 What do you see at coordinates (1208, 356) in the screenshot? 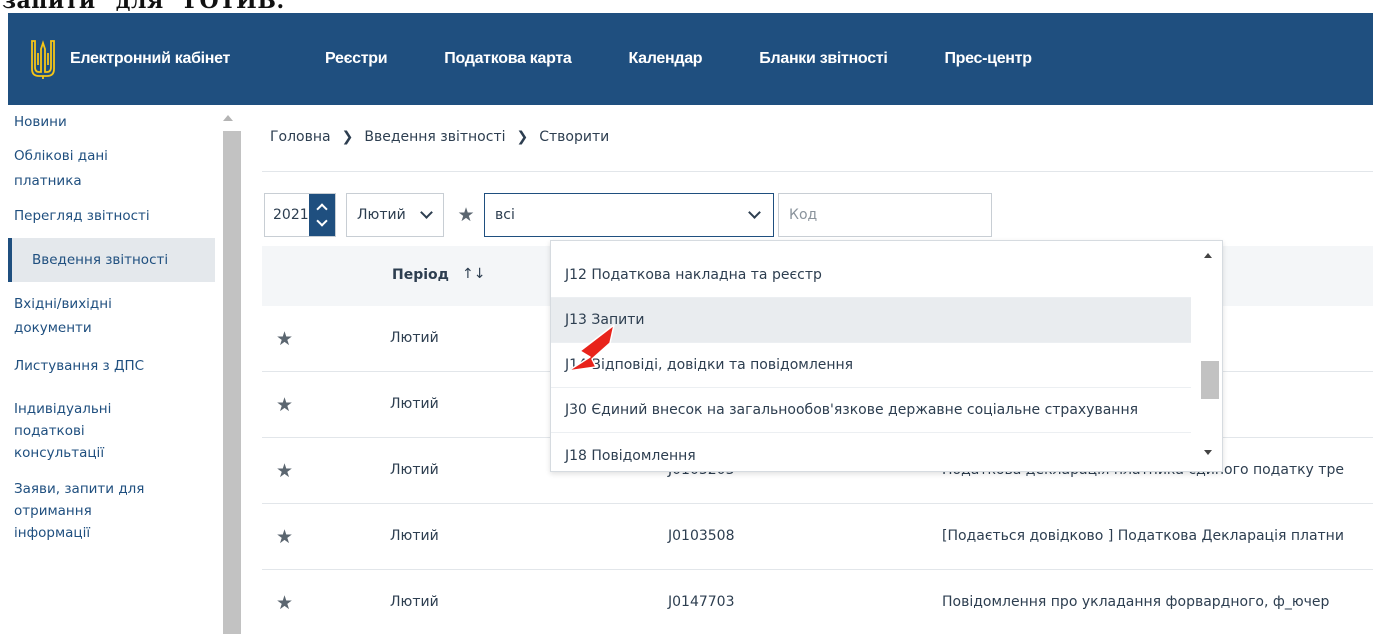
I see `dropdown-scrollbar` at bounding box center [1208, 356].